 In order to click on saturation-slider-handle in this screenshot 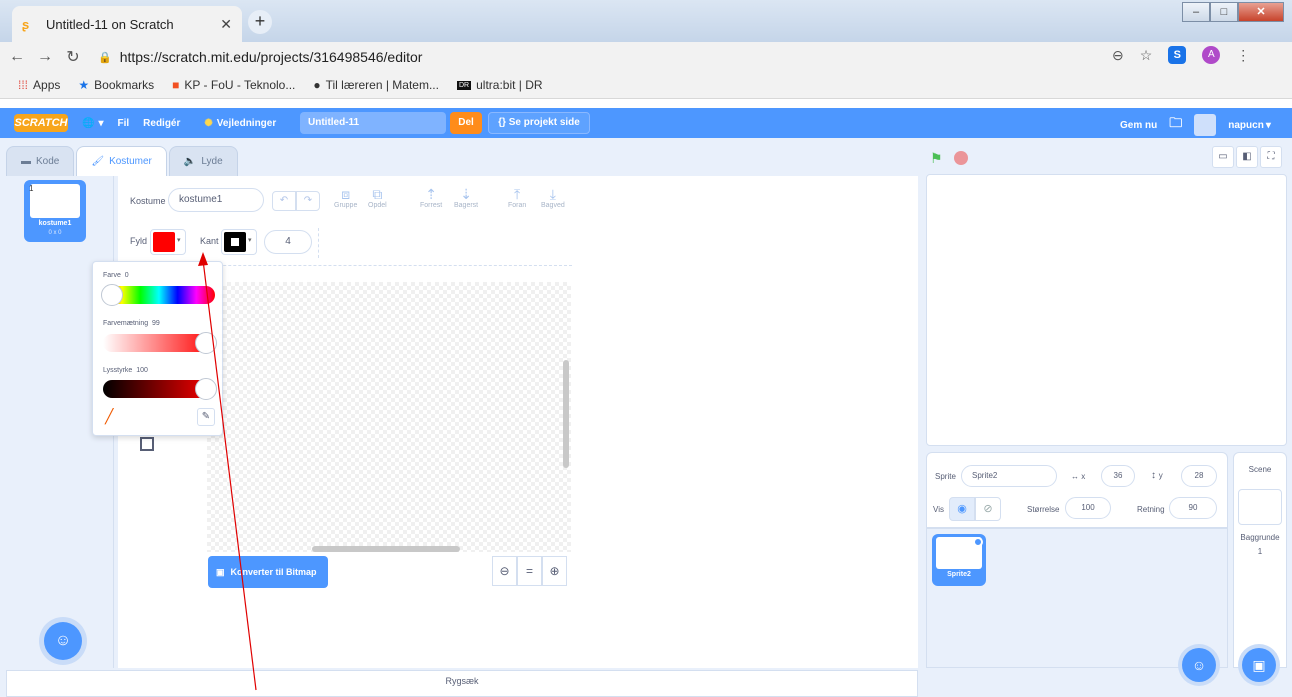, I will do `click(206, 343)`.